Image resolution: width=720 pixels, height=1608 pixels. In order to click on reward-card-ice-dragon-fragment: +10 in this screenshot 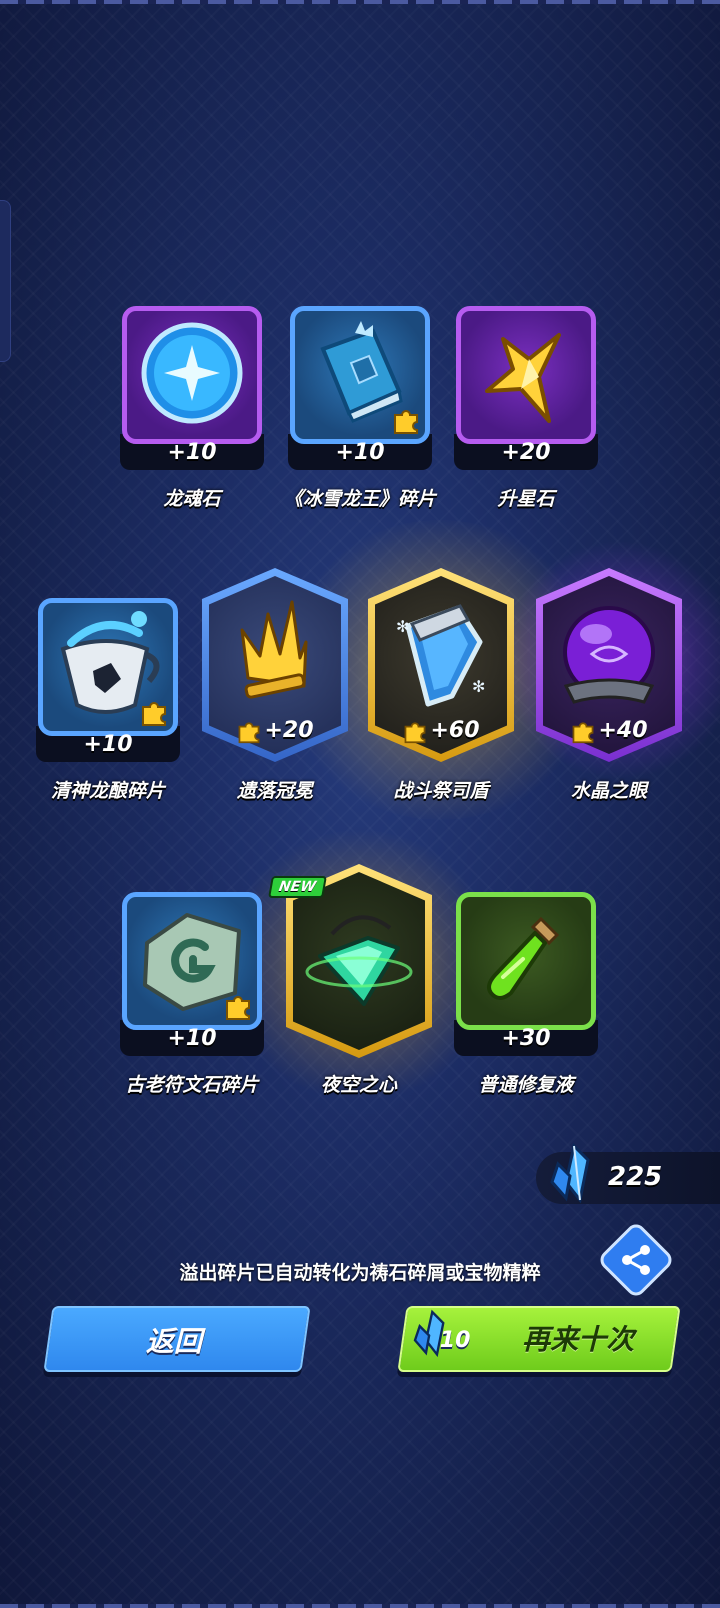, I will do `click(360, 388)`.